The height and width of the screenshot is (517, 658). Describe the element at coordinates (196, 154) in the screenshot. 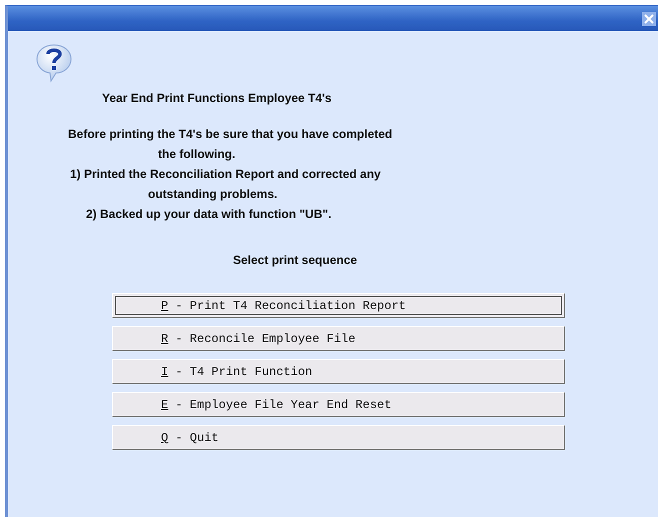

I see `message-line: the following.` at that location.